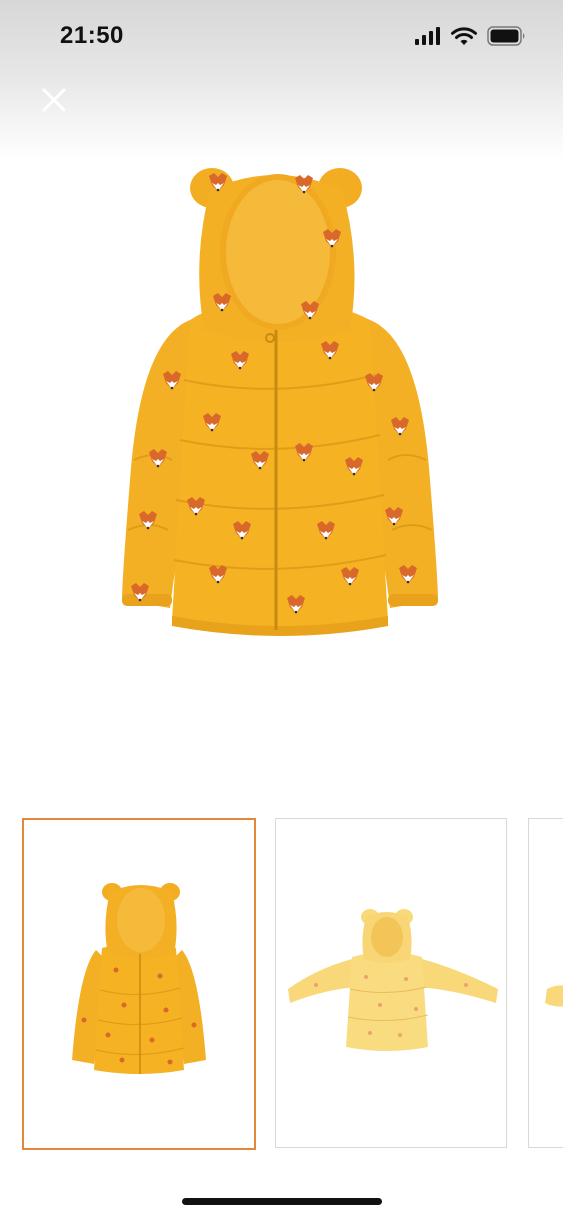 This screenshot has width=563, height=1219. Describe the element at coordinates (92, 35) in the screenshot. I see `status-time: 21:50` at that location.